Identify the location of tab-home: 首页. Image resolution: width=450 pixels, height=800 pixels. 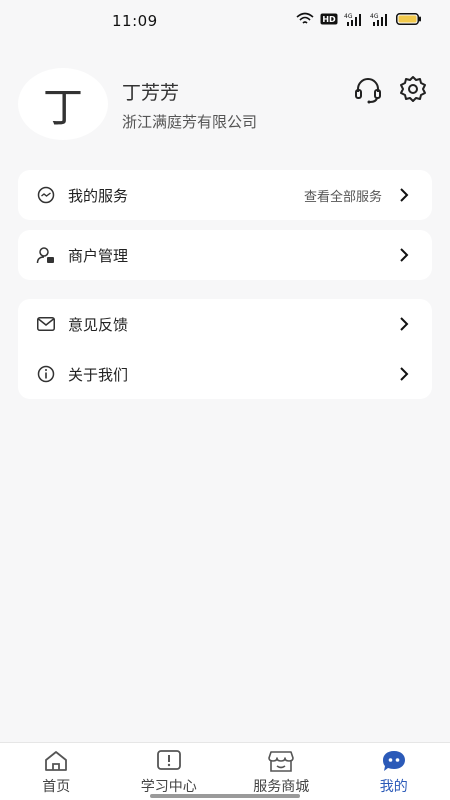
(56, 771).